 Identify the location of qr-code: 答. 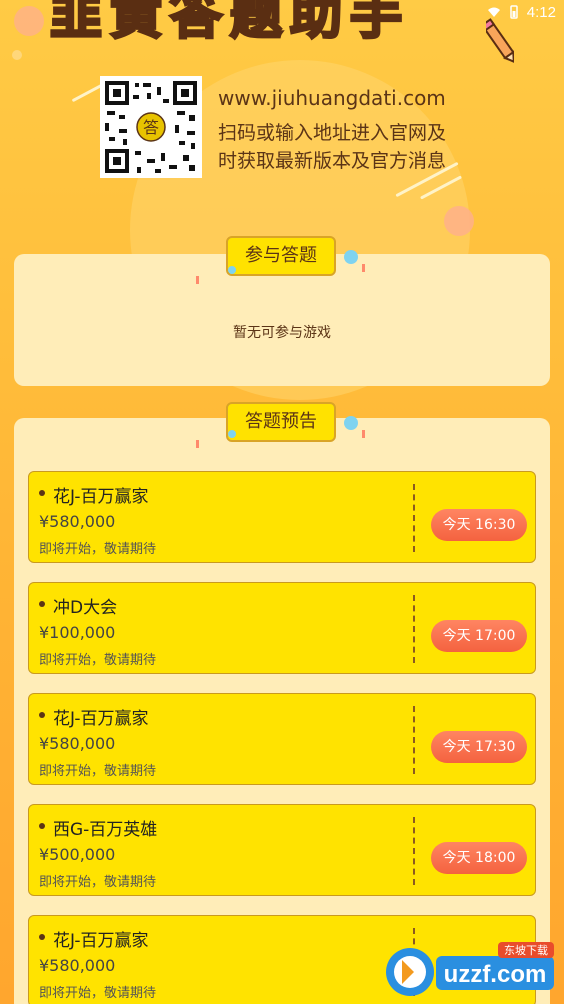
(151, 127).